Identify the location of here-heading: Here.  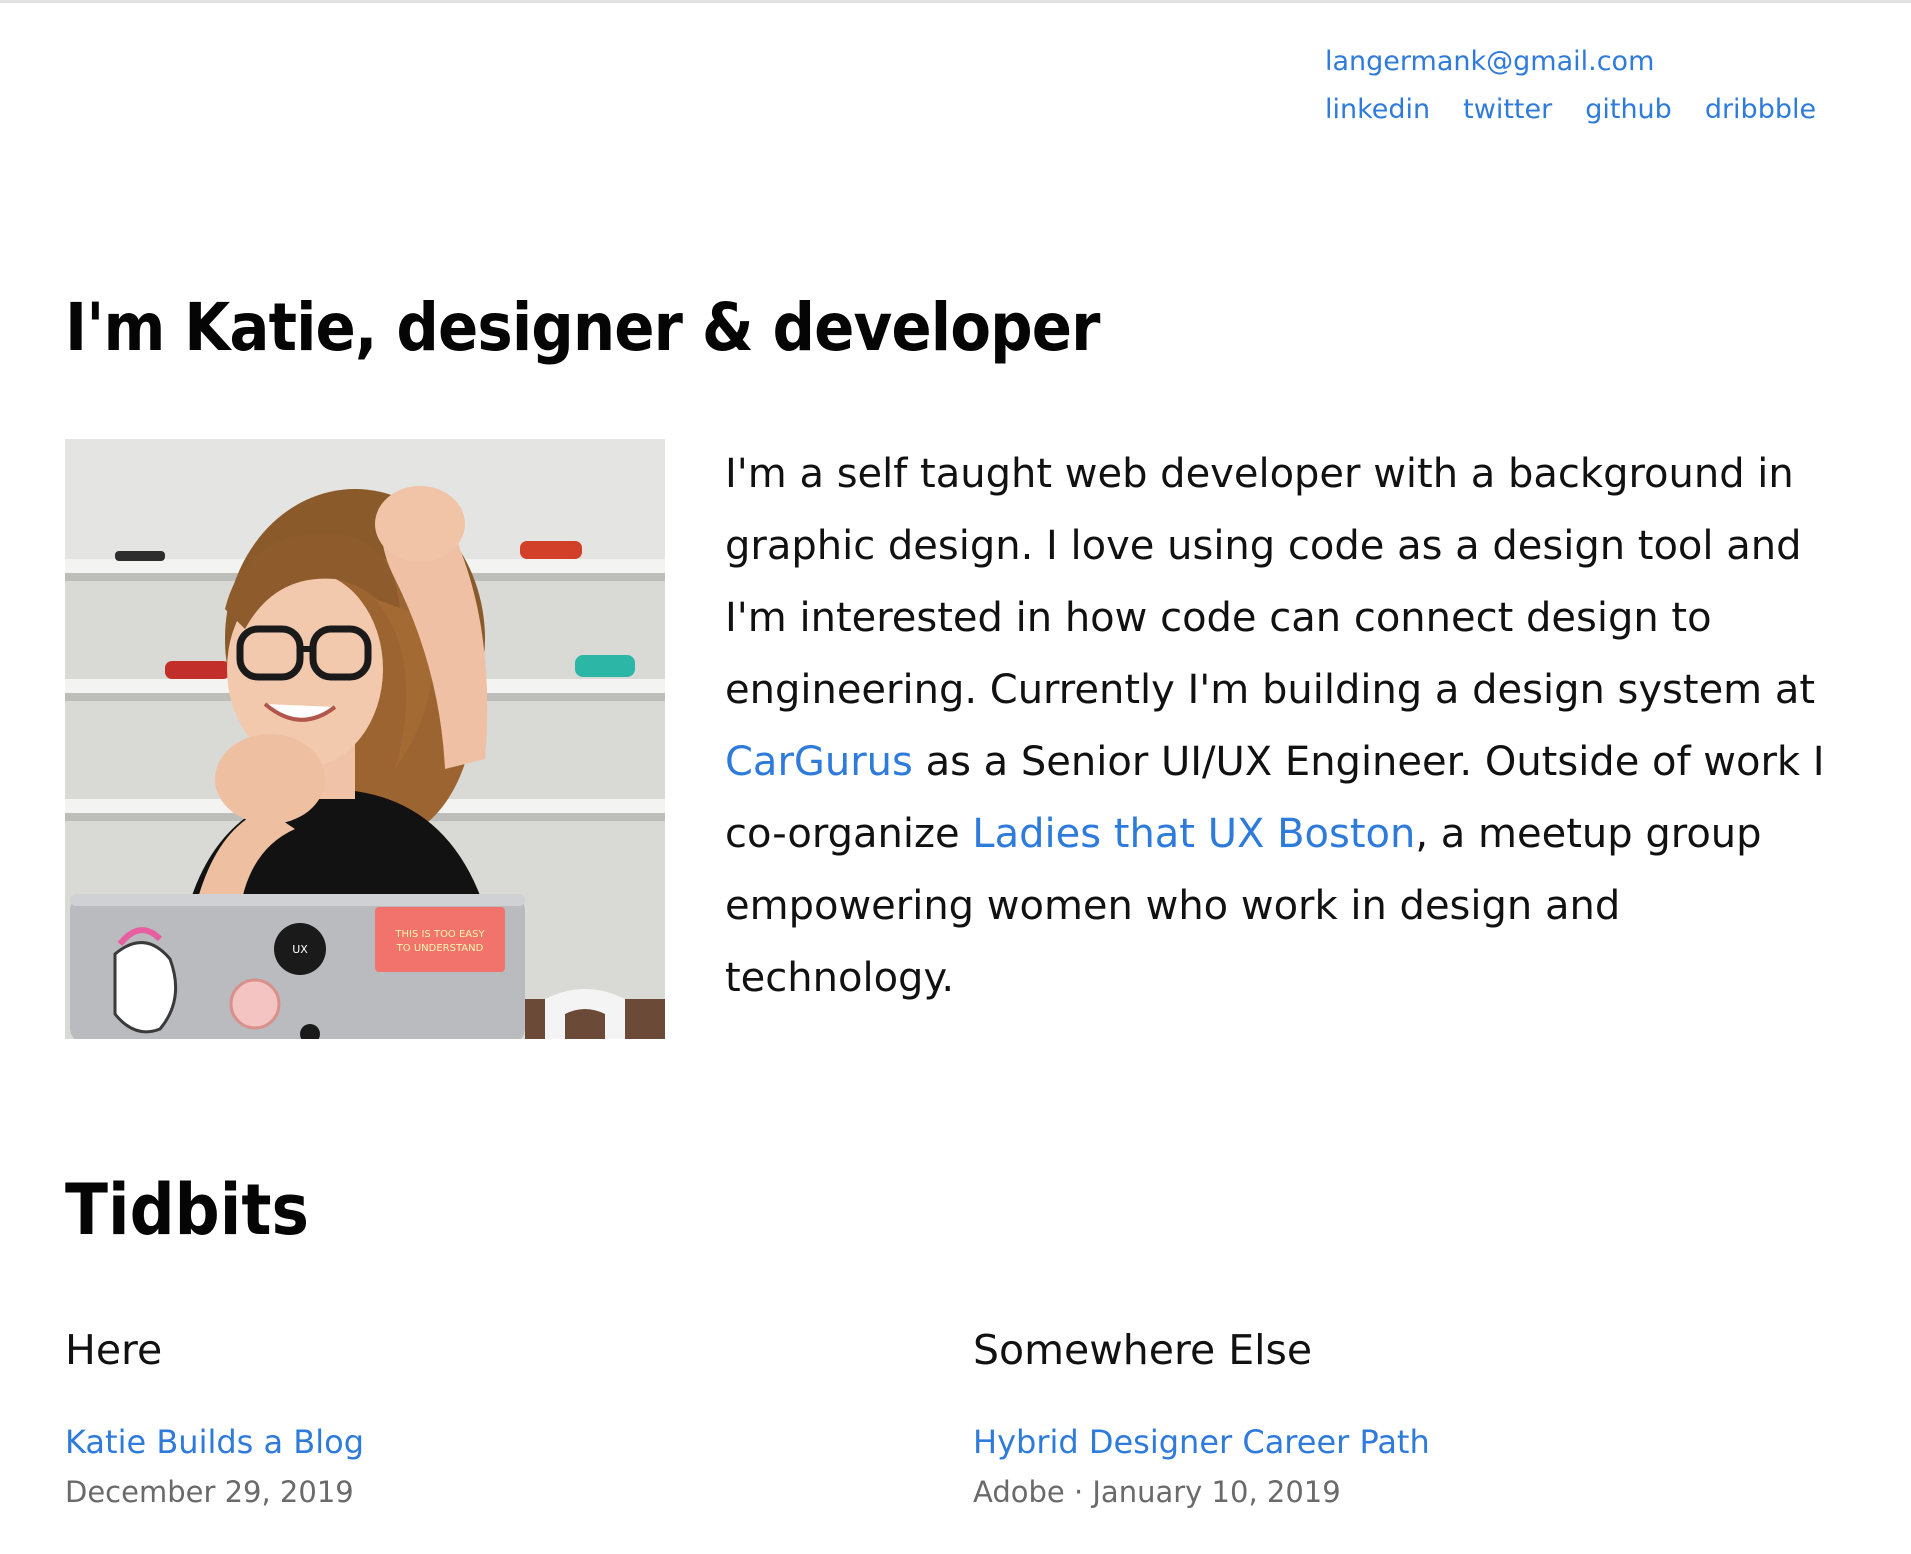
(114, 1350).